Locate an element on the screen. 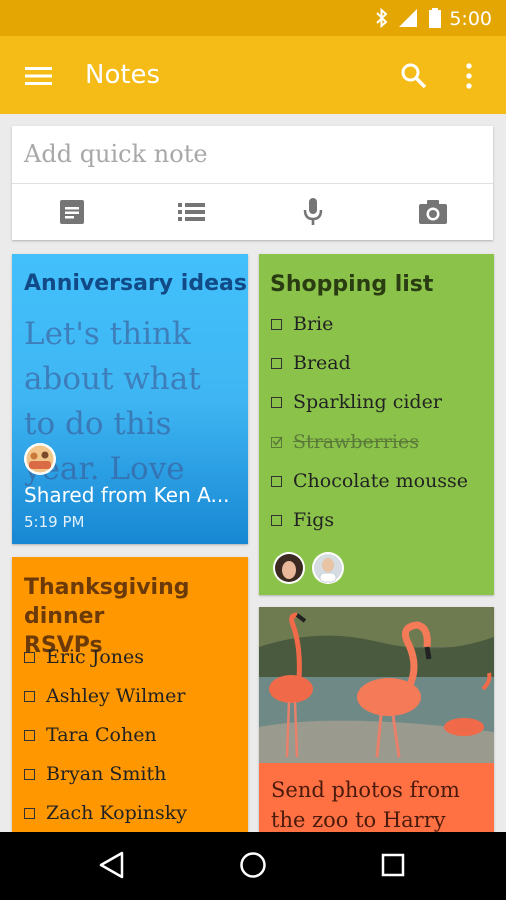 This screenshot has width=506, height=900. navigation-bar is located at coordinates (253, 866).